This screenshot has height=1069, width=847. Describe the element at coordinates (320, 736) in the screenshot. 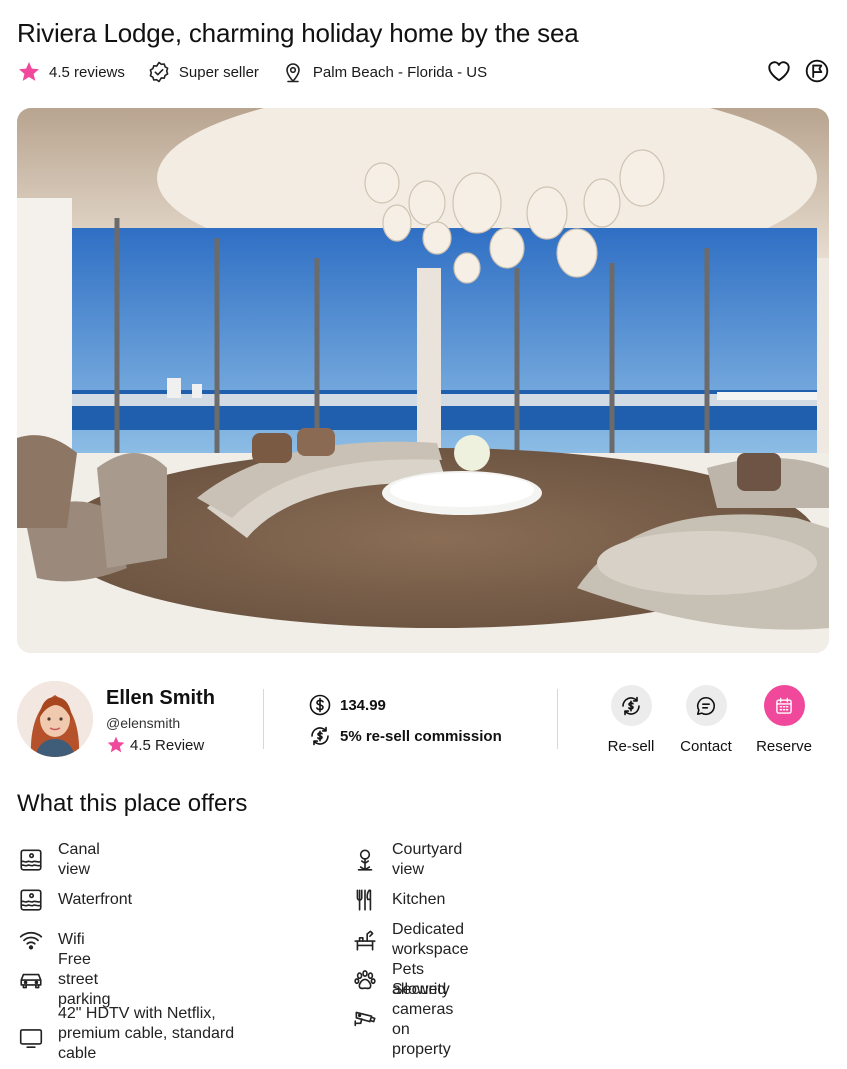

I see `resell-dollar-icon` at that location.